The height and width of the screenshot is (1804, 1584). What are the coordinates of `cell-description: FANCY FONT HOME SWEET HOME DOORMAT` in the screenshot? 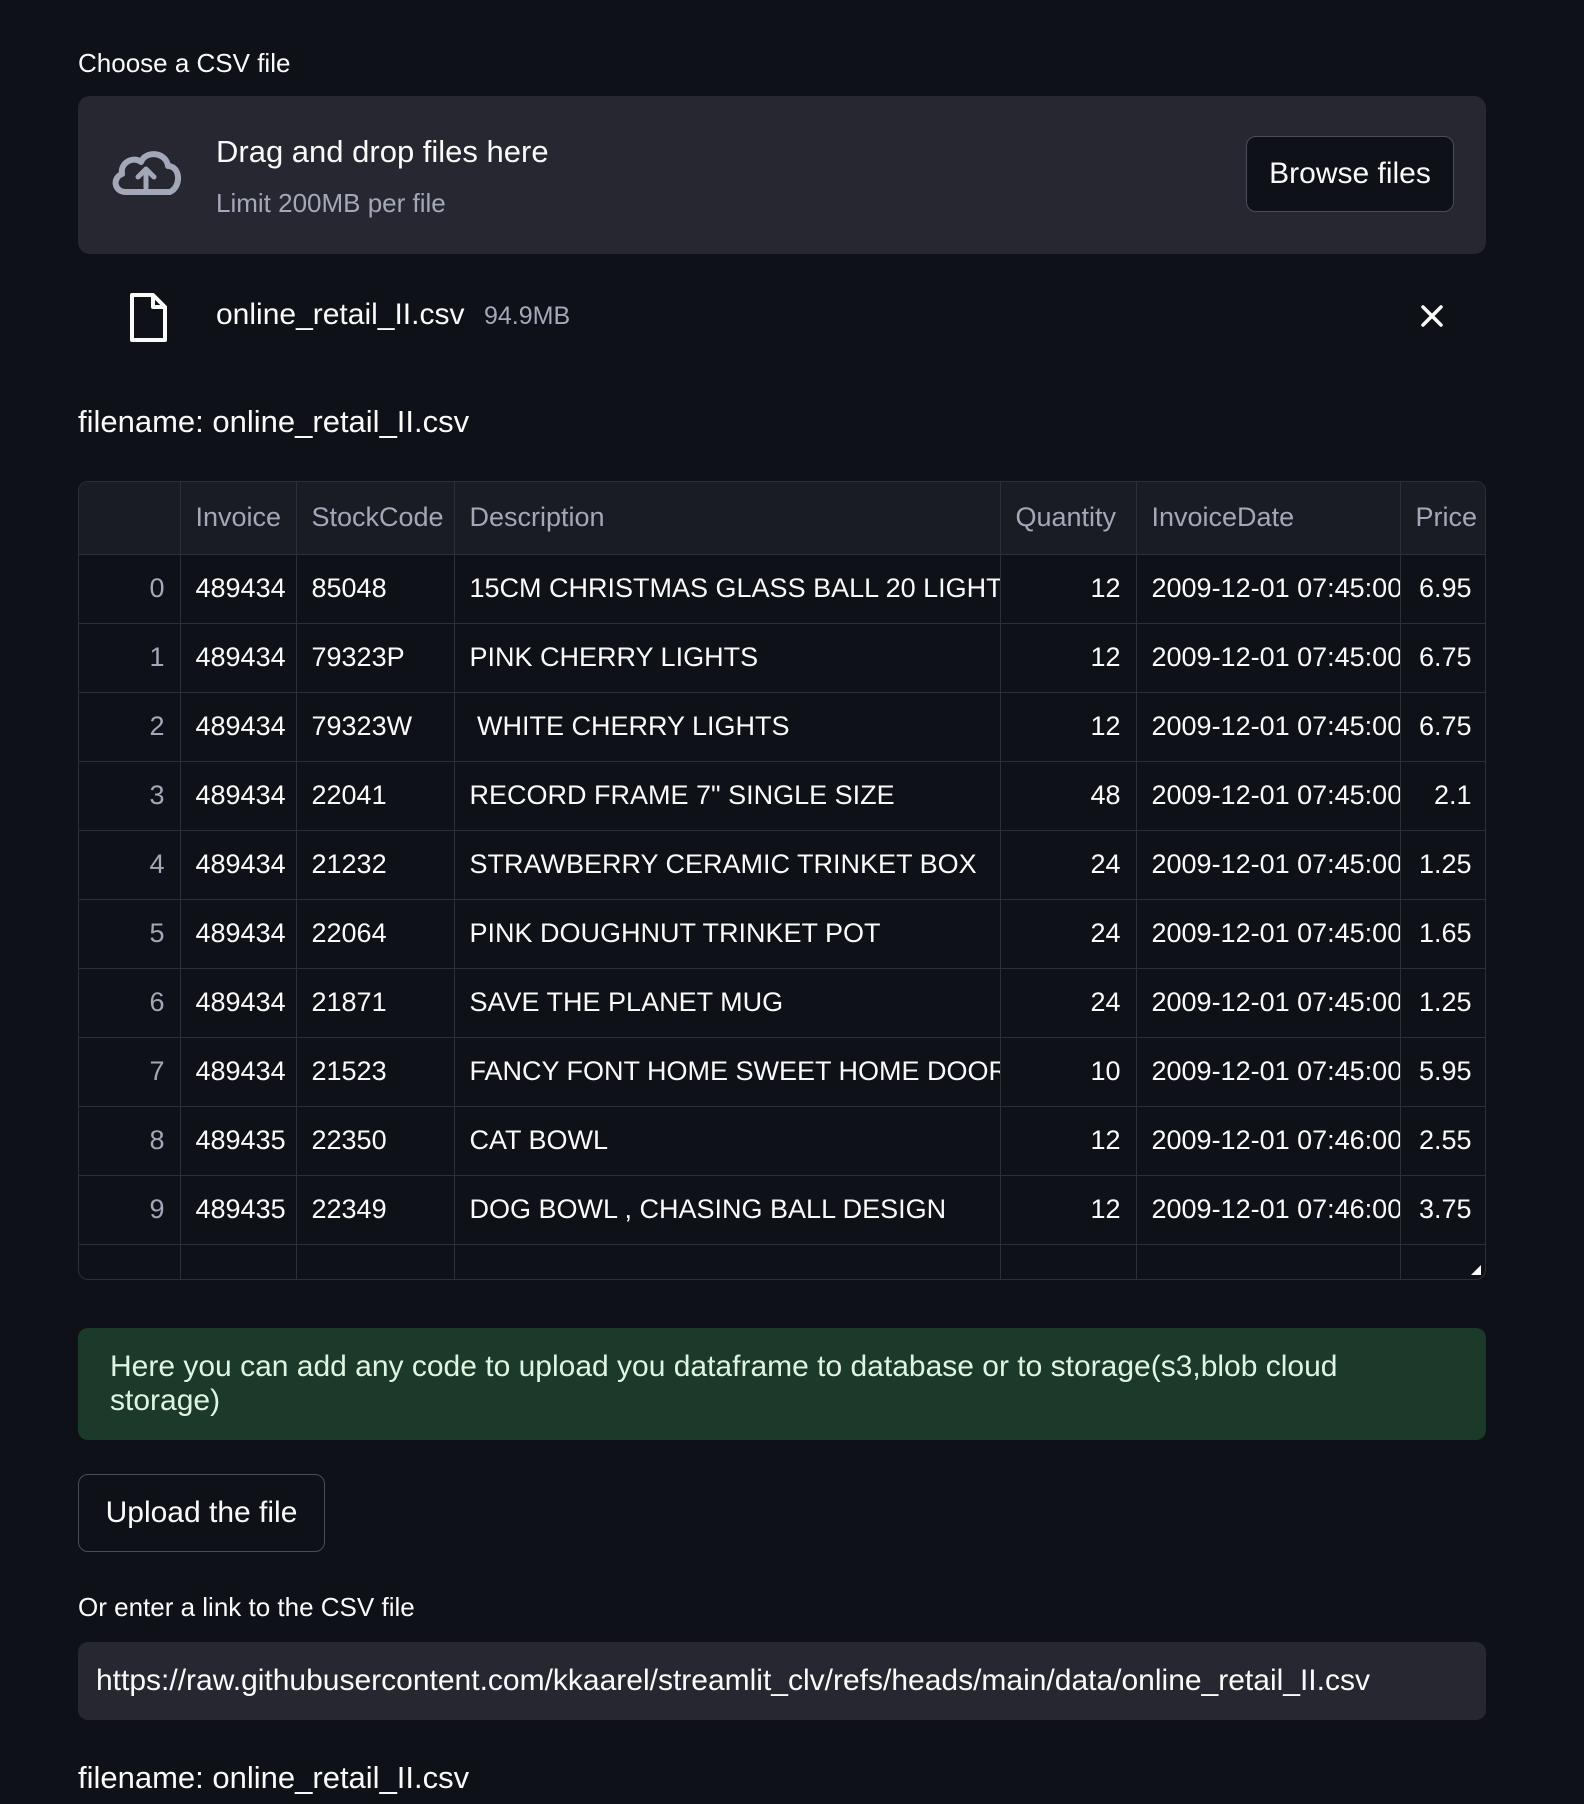 It's located at (727, 1072).